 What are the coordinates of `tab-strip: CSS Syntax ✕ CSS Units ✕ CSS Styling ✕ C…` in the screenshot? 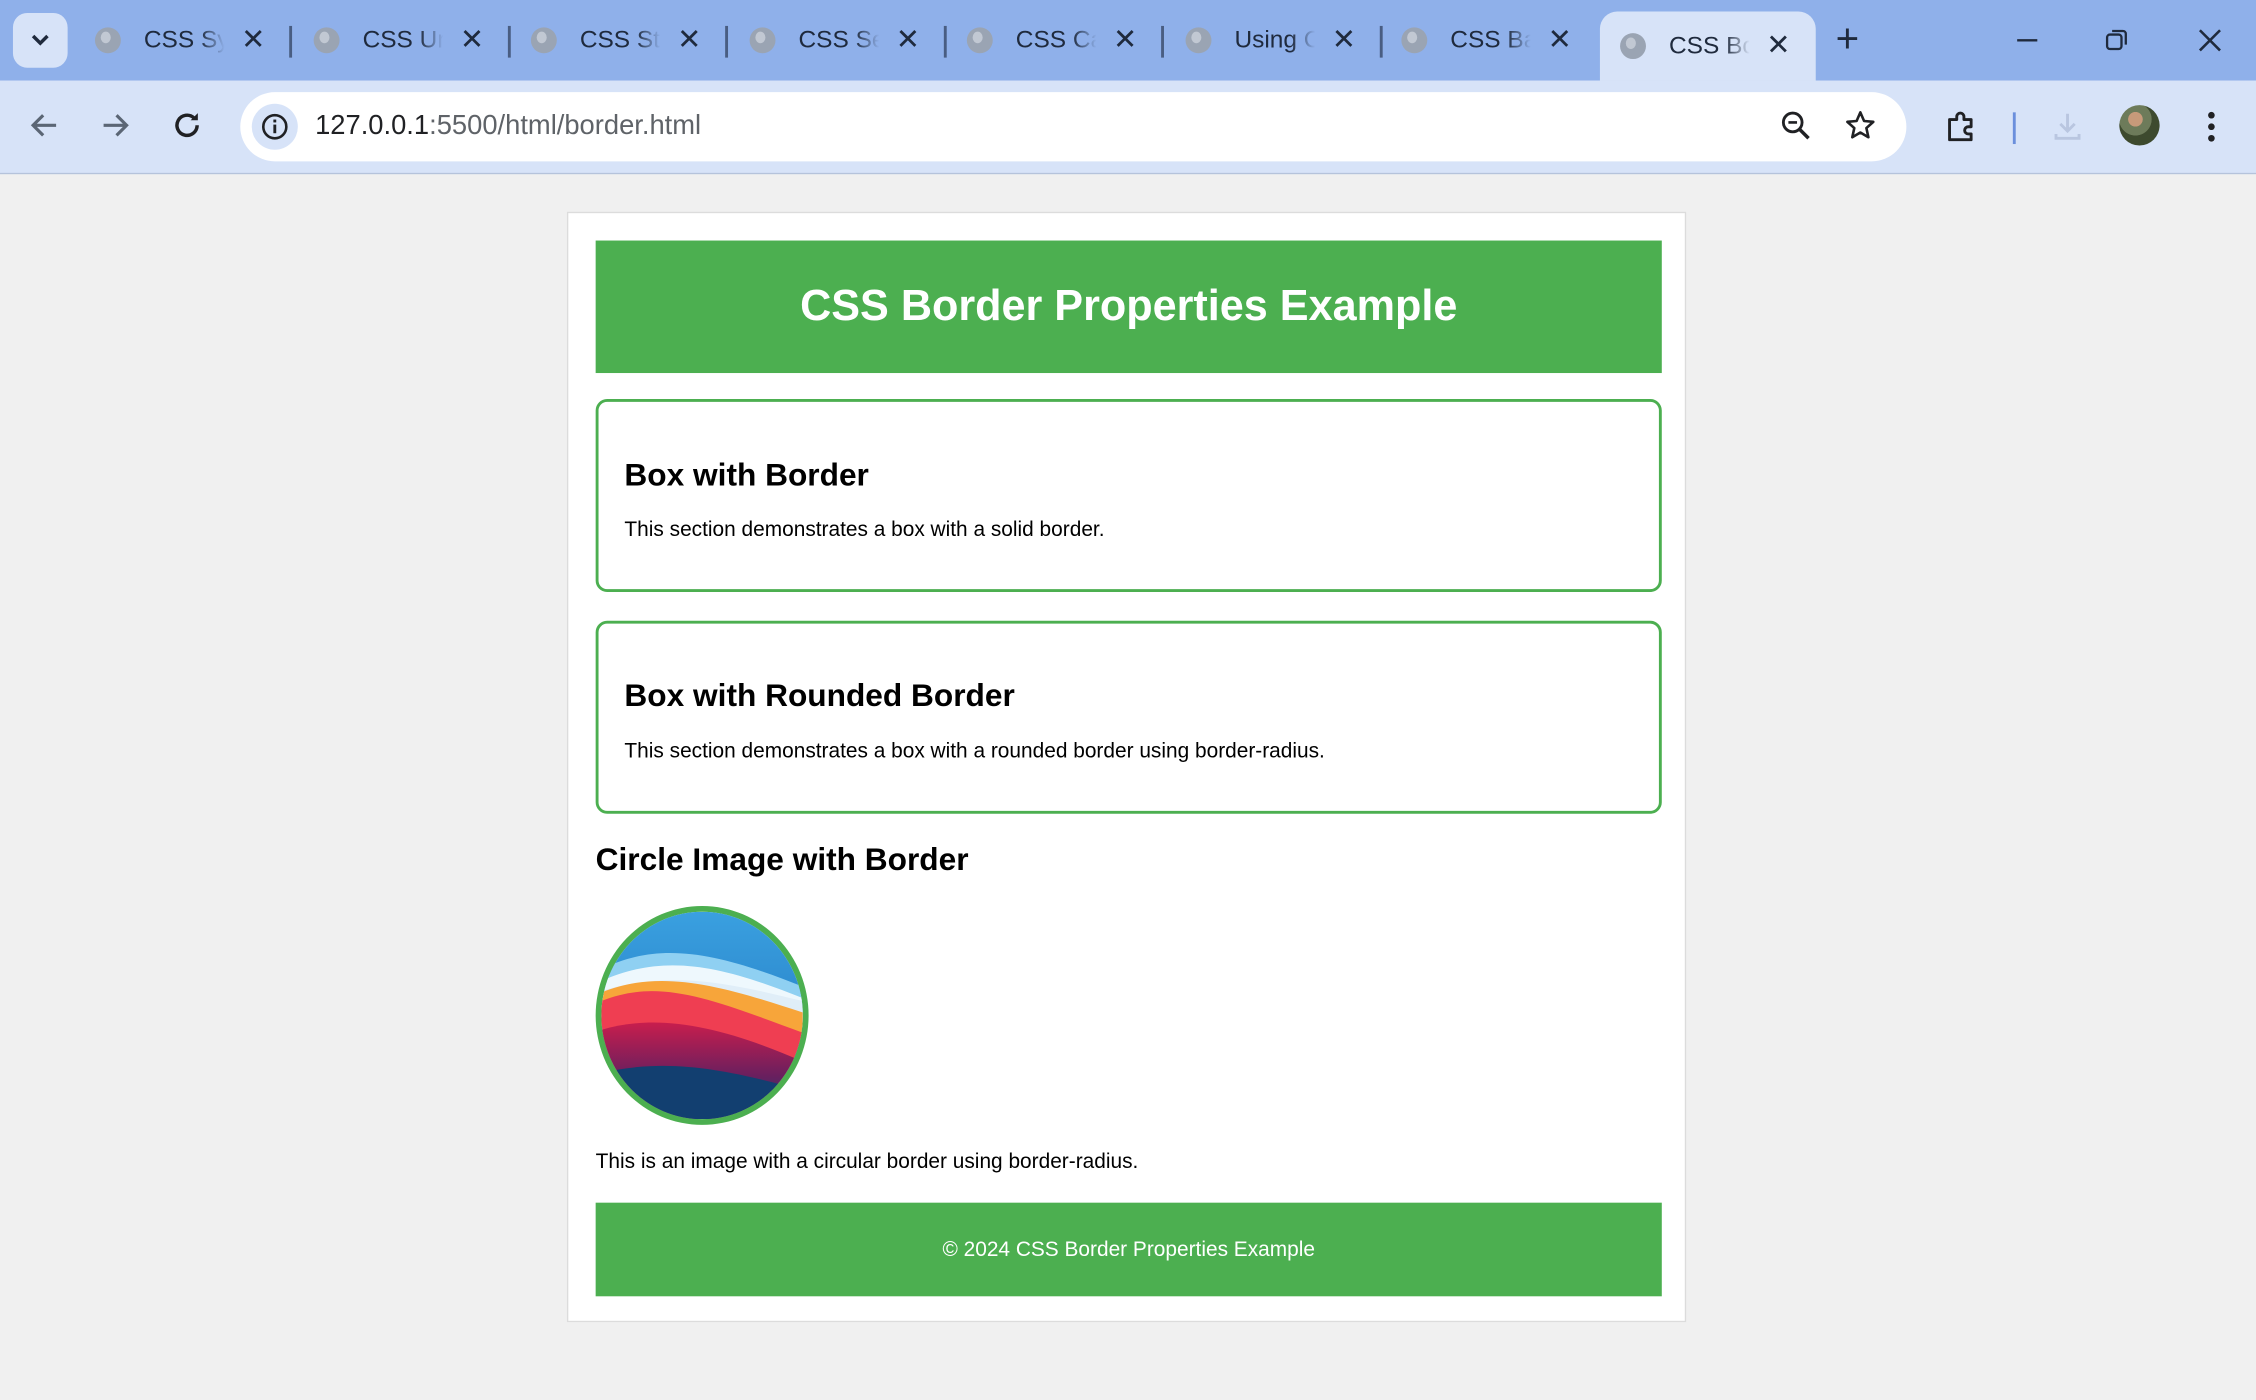 It's located at (1128, 40).